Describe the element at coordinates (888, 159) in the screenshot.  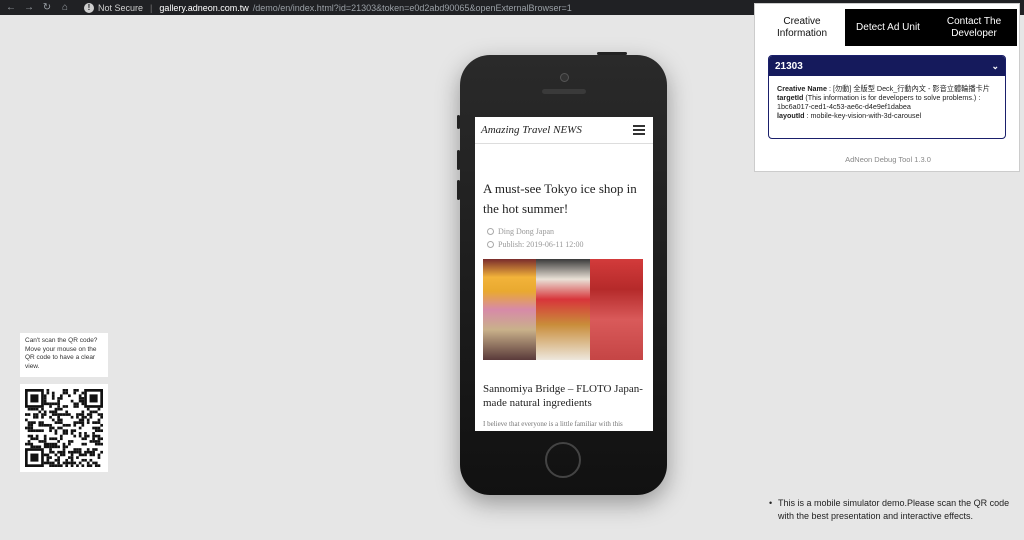
I see `debug-tool-version: AdNeon Debug Tool 1.3.0` at that location.